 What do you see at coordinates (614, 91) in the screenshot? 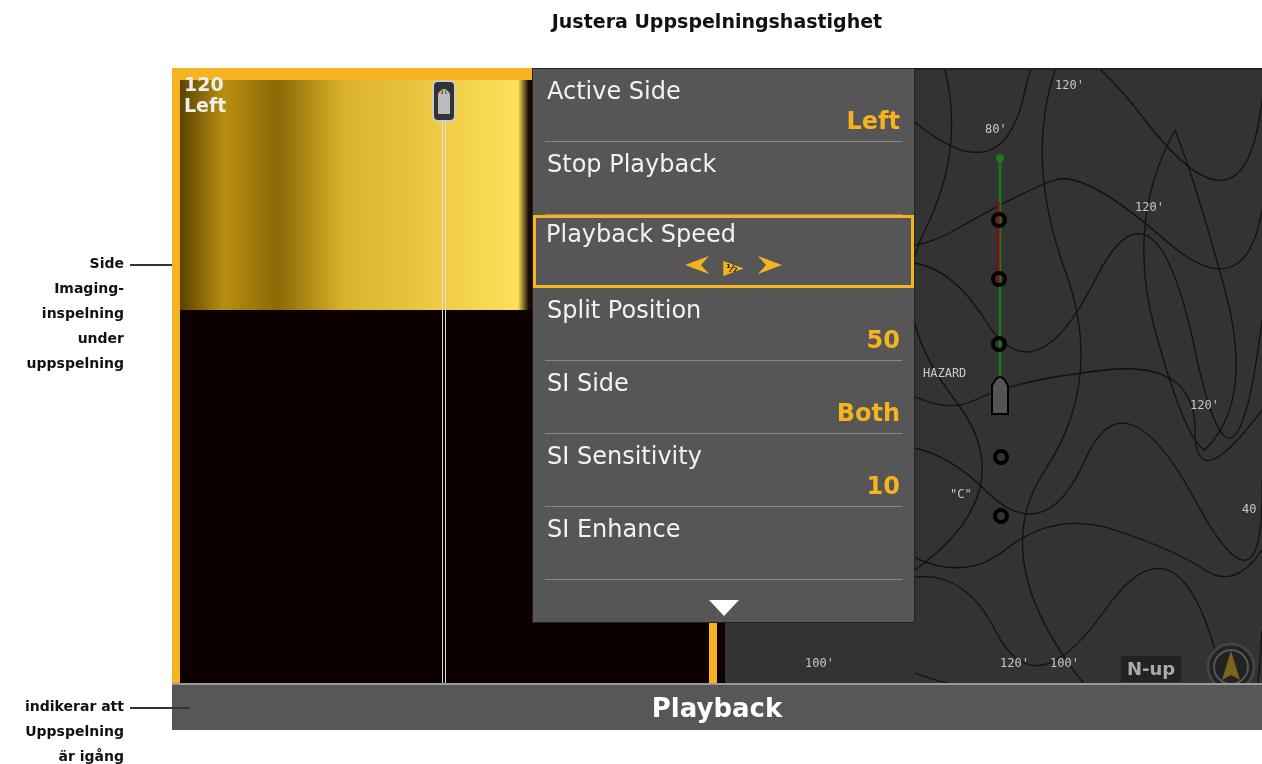
I see `menu-item-label: Active Side` at bounding box center [614, 91].